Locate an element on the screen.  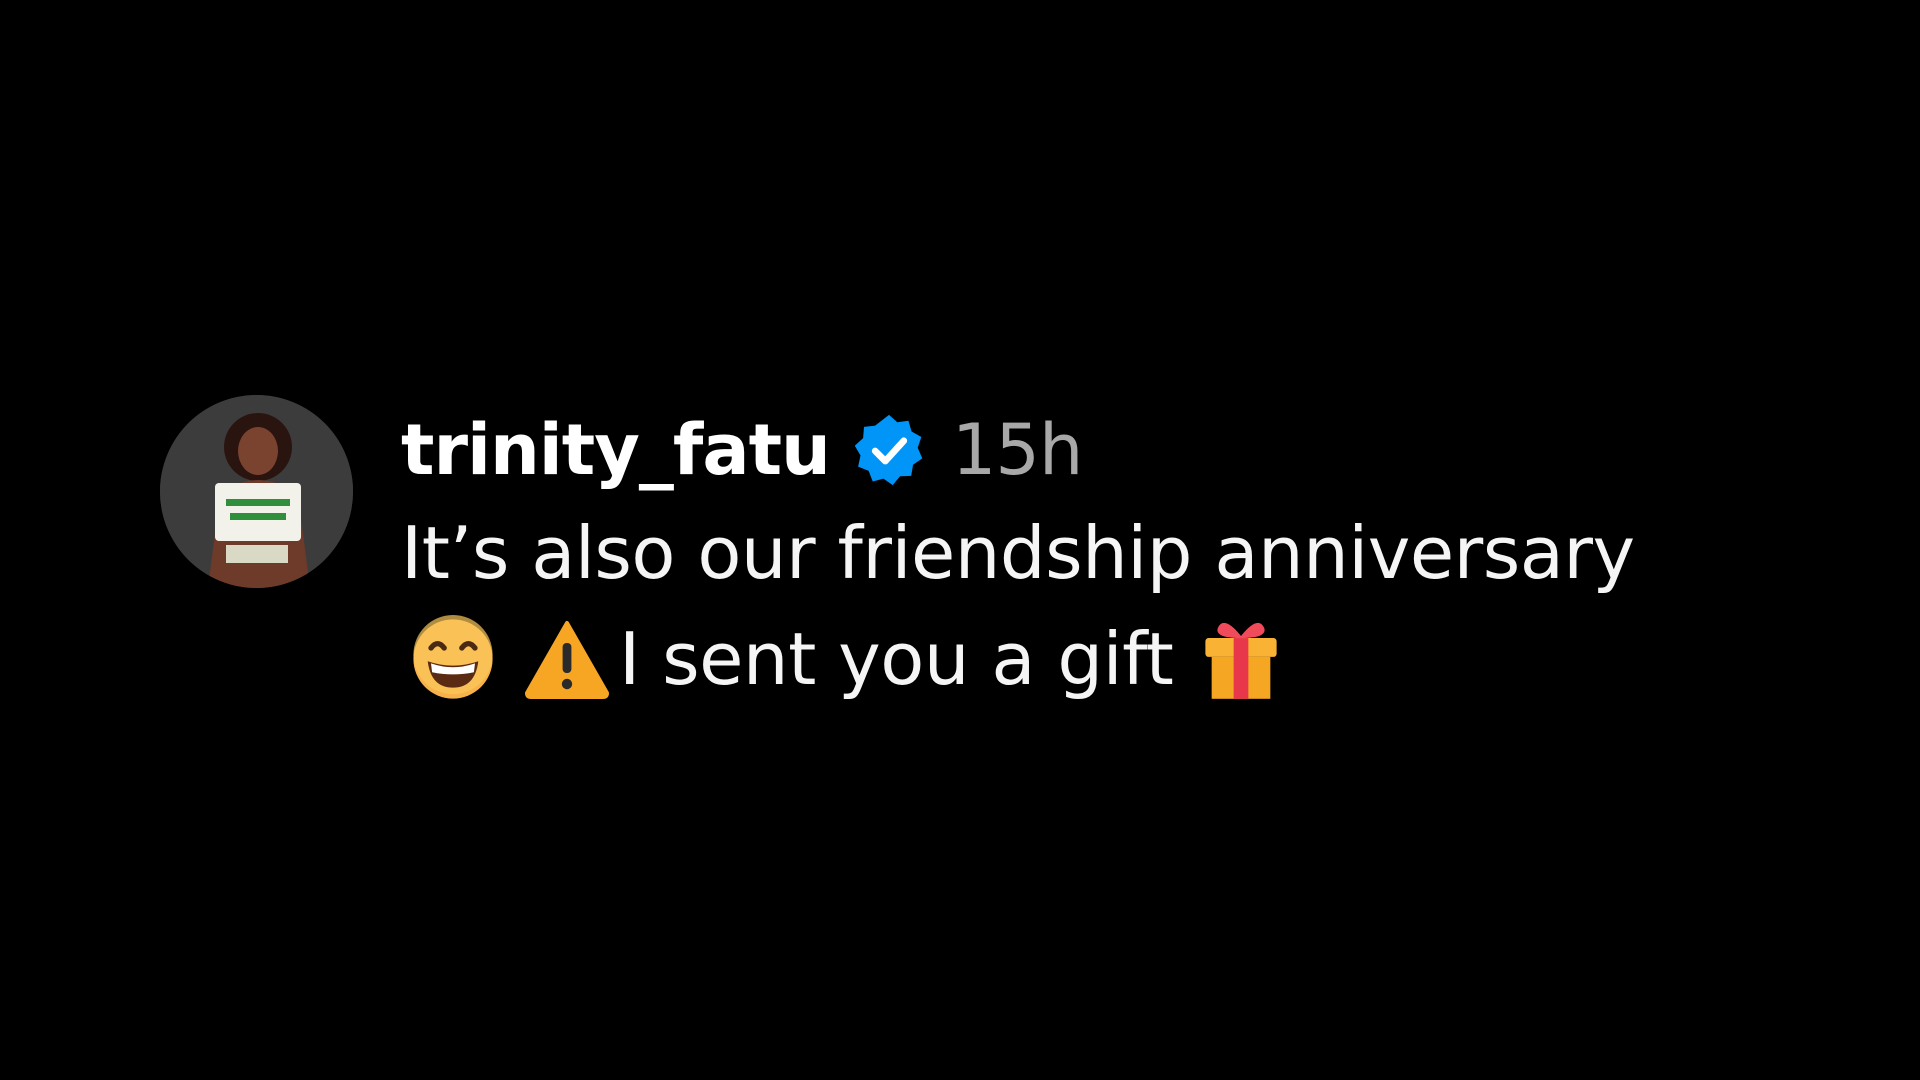
avatar is located at coordinates (256, 491).